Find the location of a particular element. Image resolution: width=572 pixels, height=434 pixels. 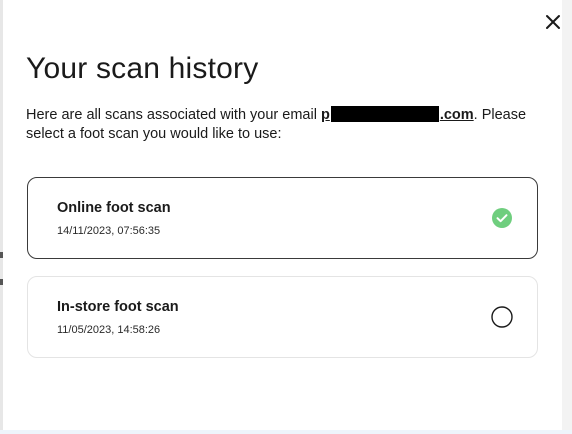

close-button is located at coordinates (553, 22).